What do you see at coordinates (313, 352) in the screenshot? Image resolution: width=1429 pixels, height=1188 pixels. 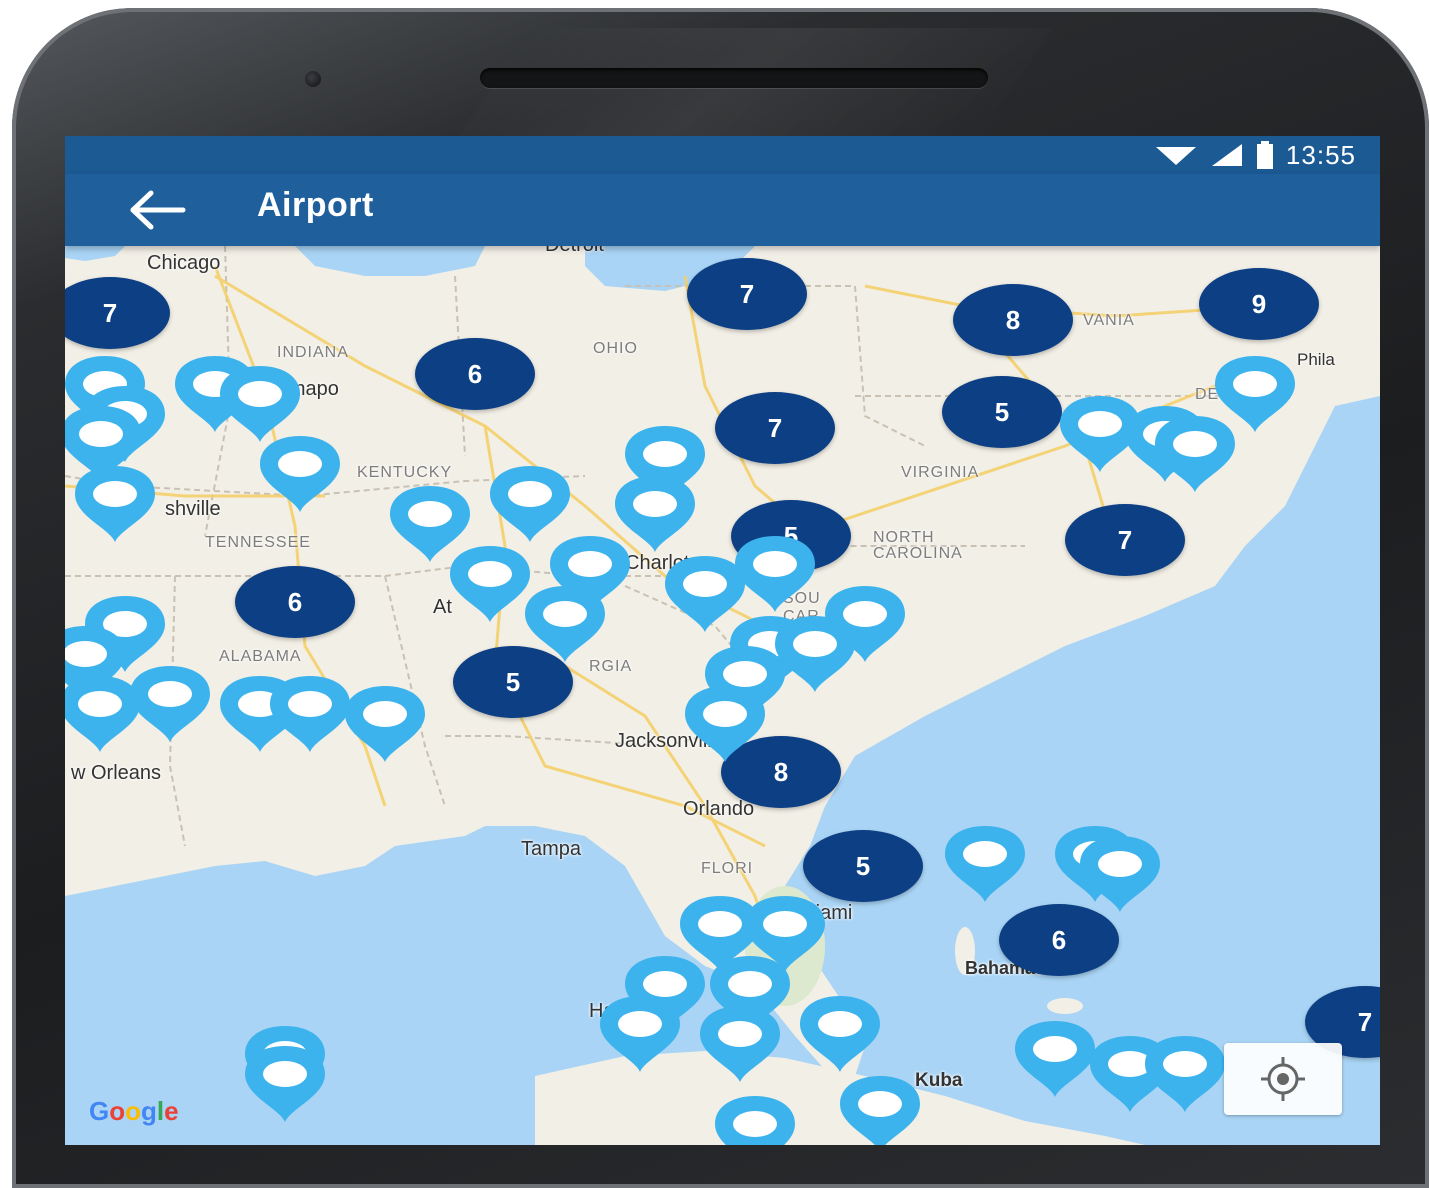 I see `state-label-indiana: INDIANA` at bounding box center [313, 352].